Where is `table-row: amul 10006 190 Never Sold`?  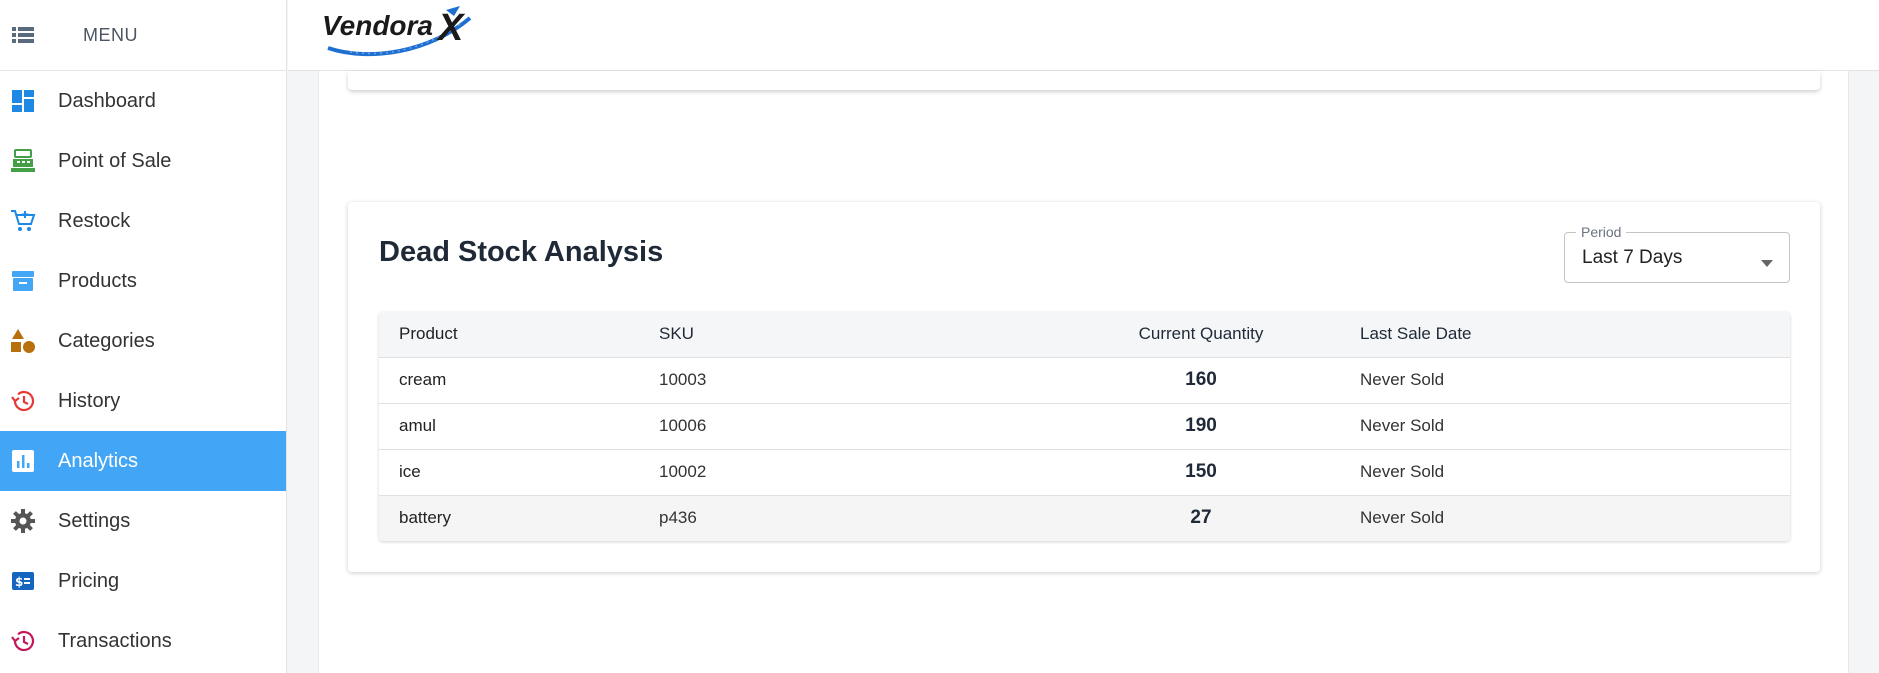 table-row: amul 10006 190 Never Sold is located at coordinates (1084, 426).